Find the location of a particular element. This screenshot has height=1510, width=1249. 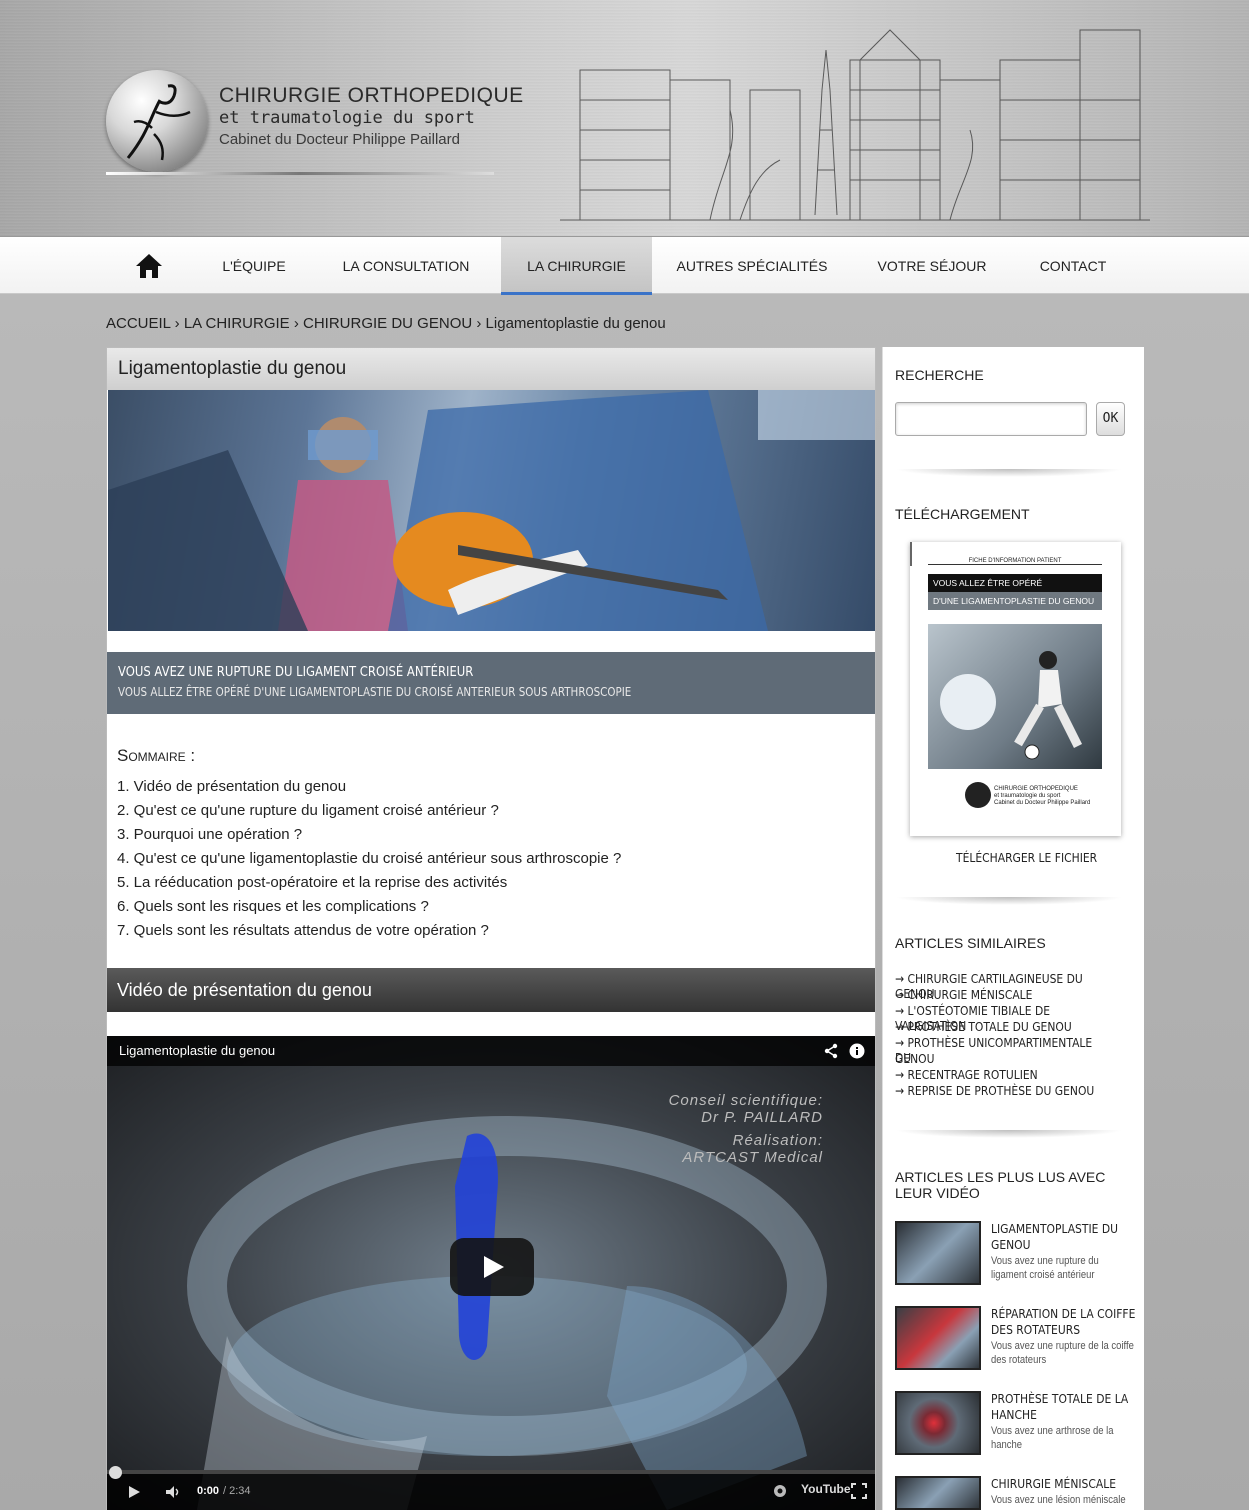

download-heading: TÉLÉCHARGEMENT is located at coordinates (962, 514).